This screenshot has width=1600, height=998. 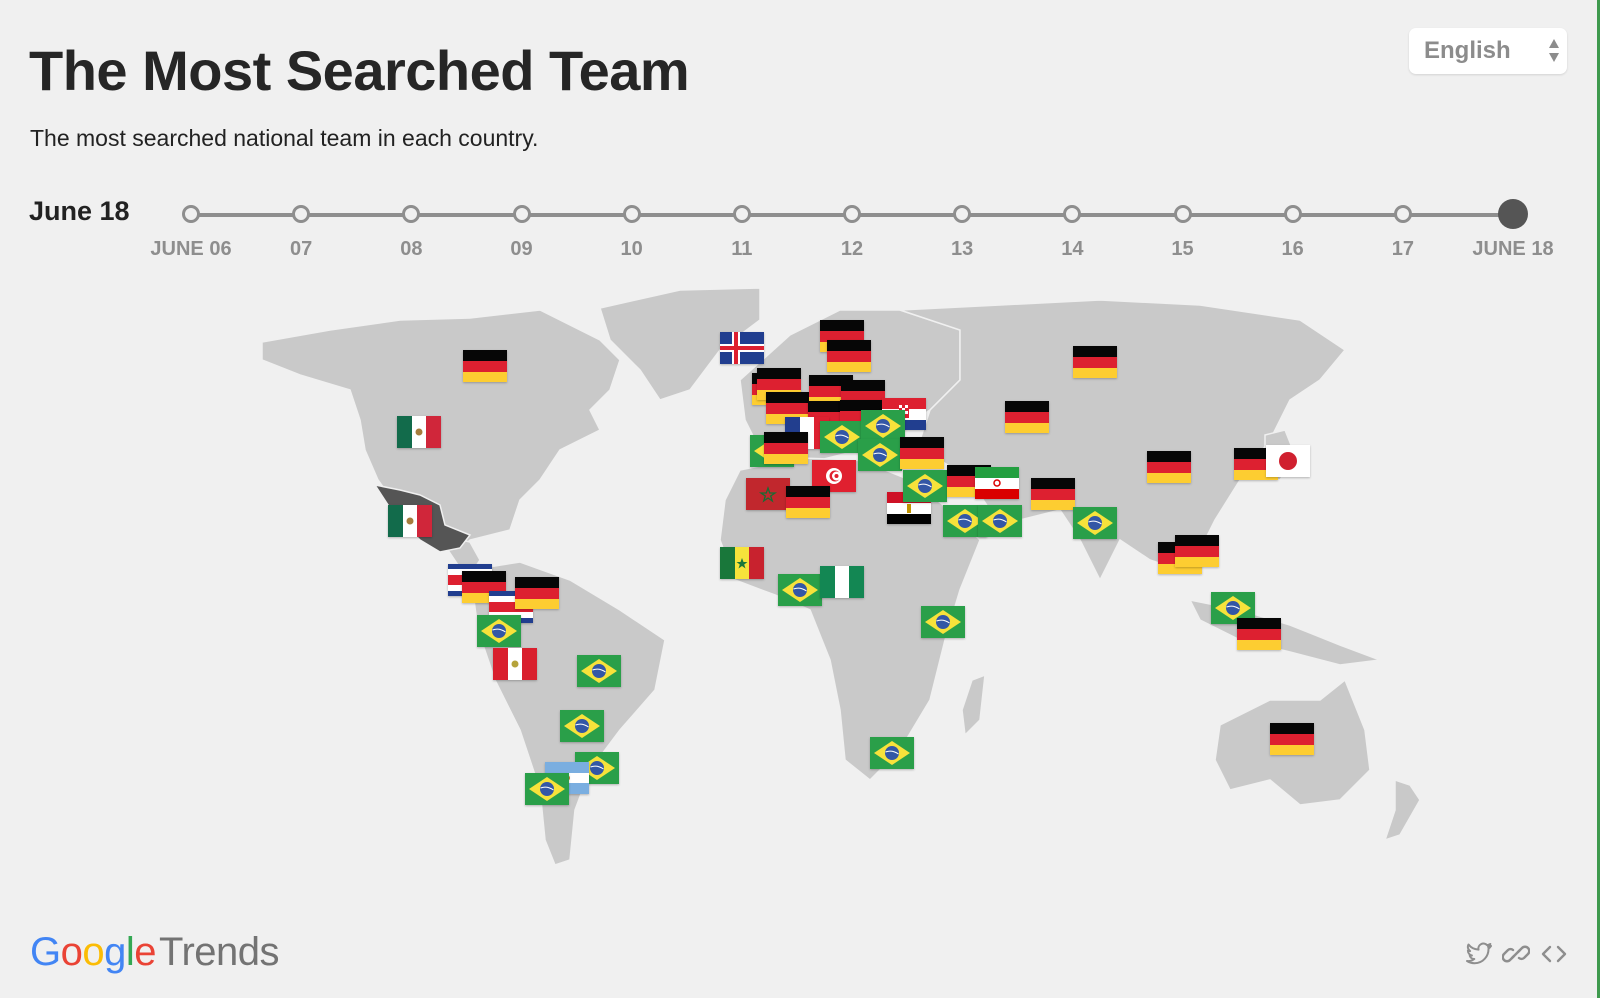 What do you see at coordinates (1053, 494) in the screenshot?
I see `flag-germany-pakistan` at bounding box center [1053, 494].